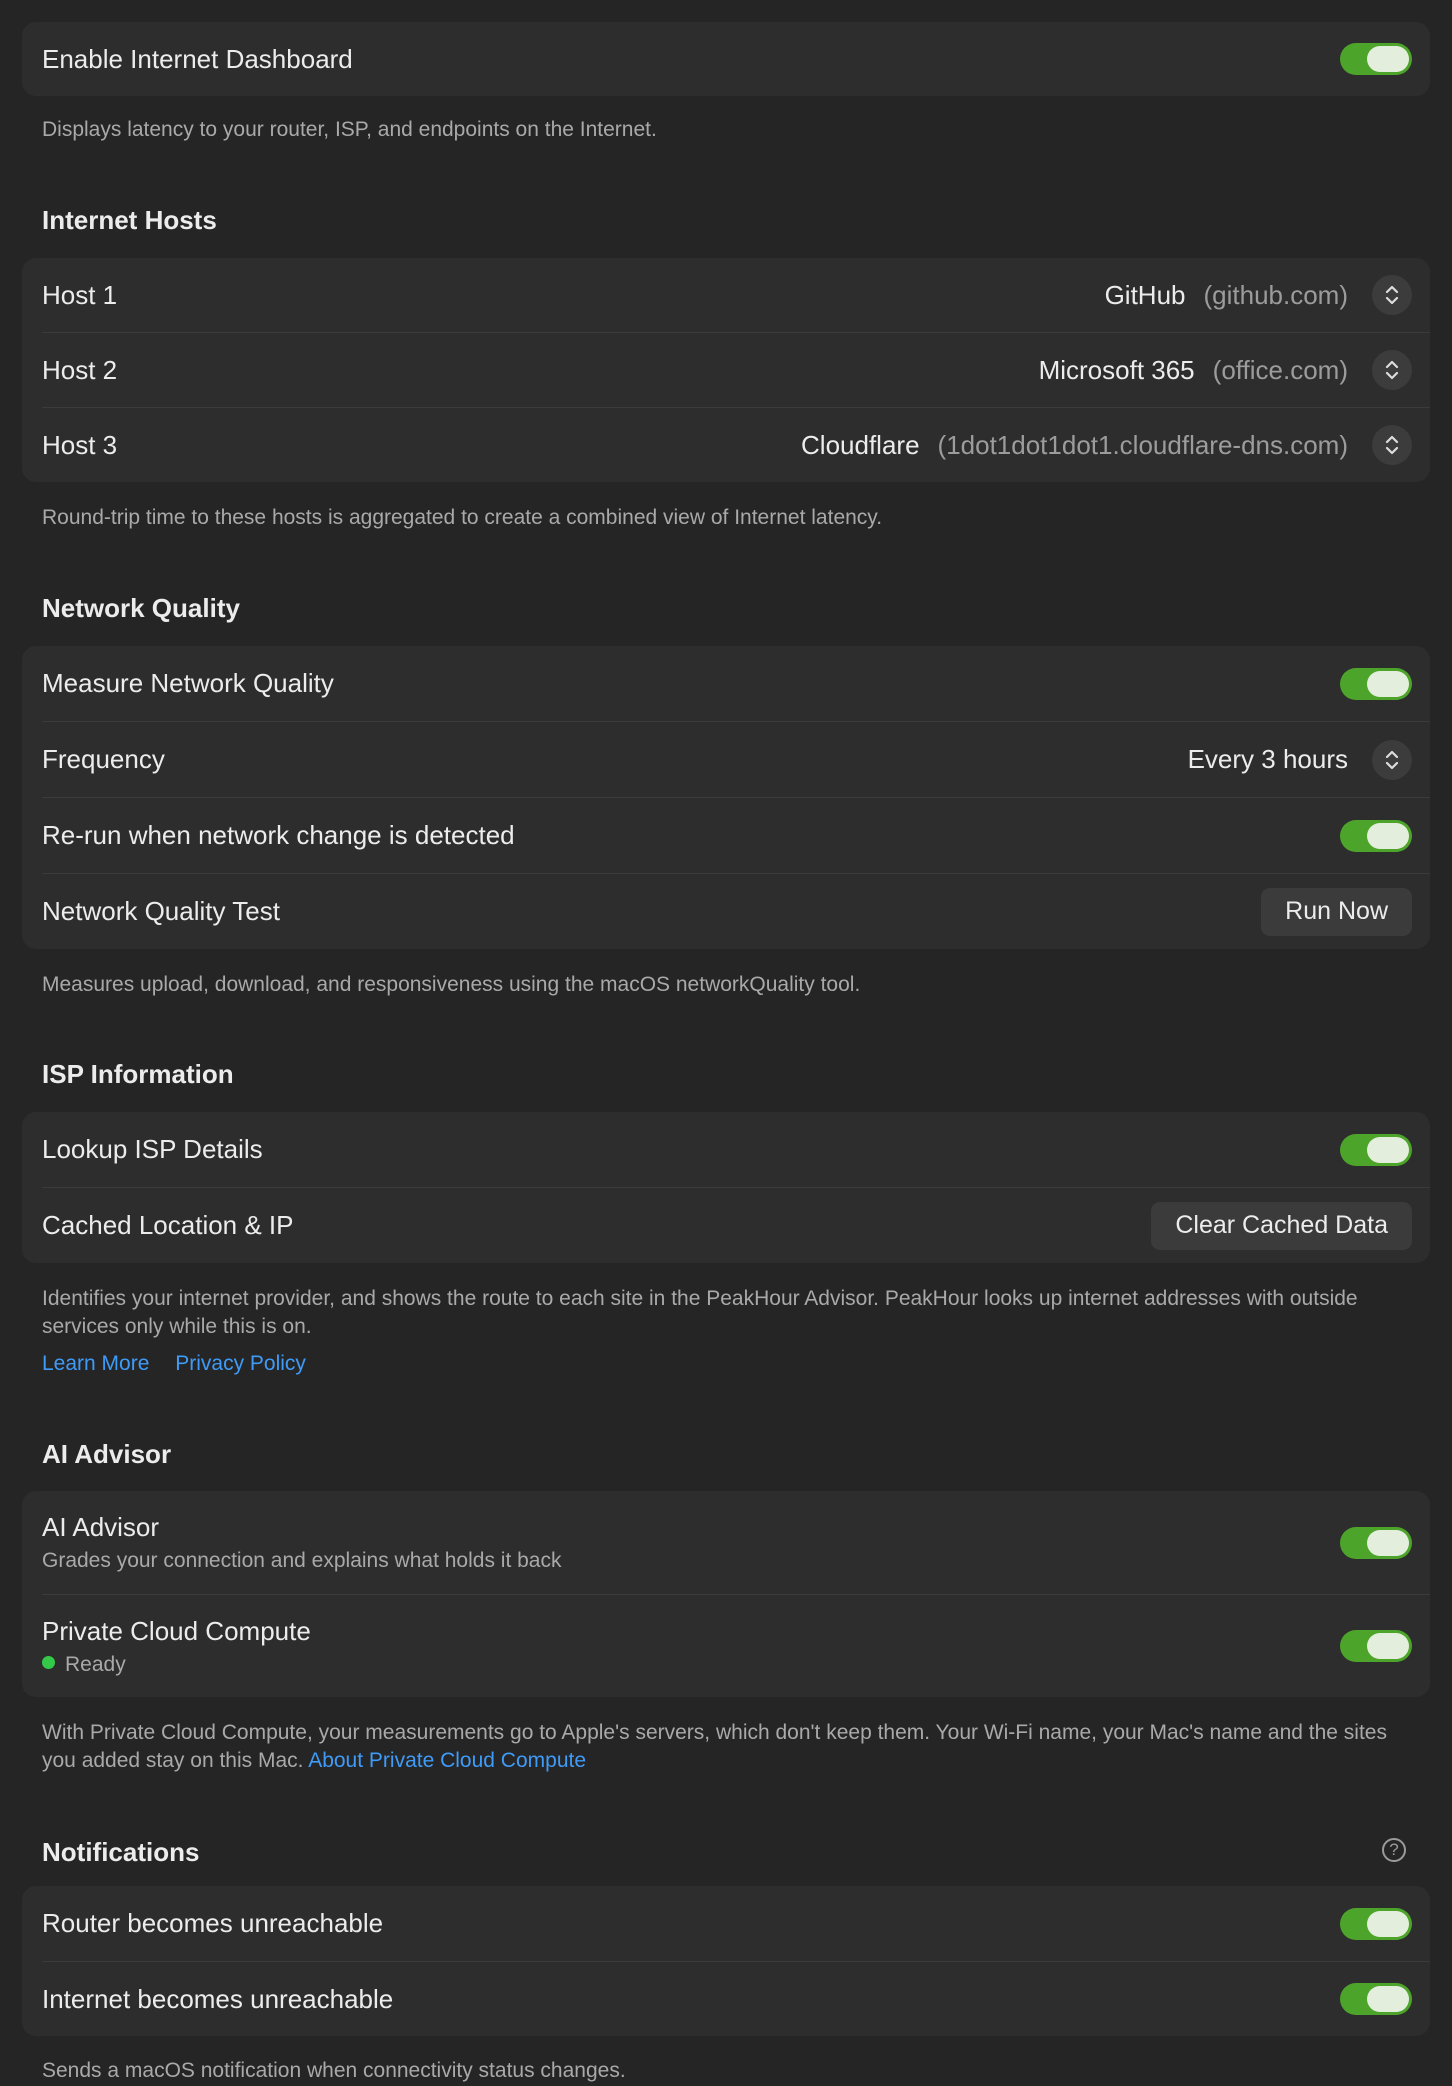 Image resolution: width=1452 pixels, height=2086 pixels. Describe the element at coordinates (176, 1630) in the screenshot. I see `pcc-label: Private Cloud Compute` at that location.